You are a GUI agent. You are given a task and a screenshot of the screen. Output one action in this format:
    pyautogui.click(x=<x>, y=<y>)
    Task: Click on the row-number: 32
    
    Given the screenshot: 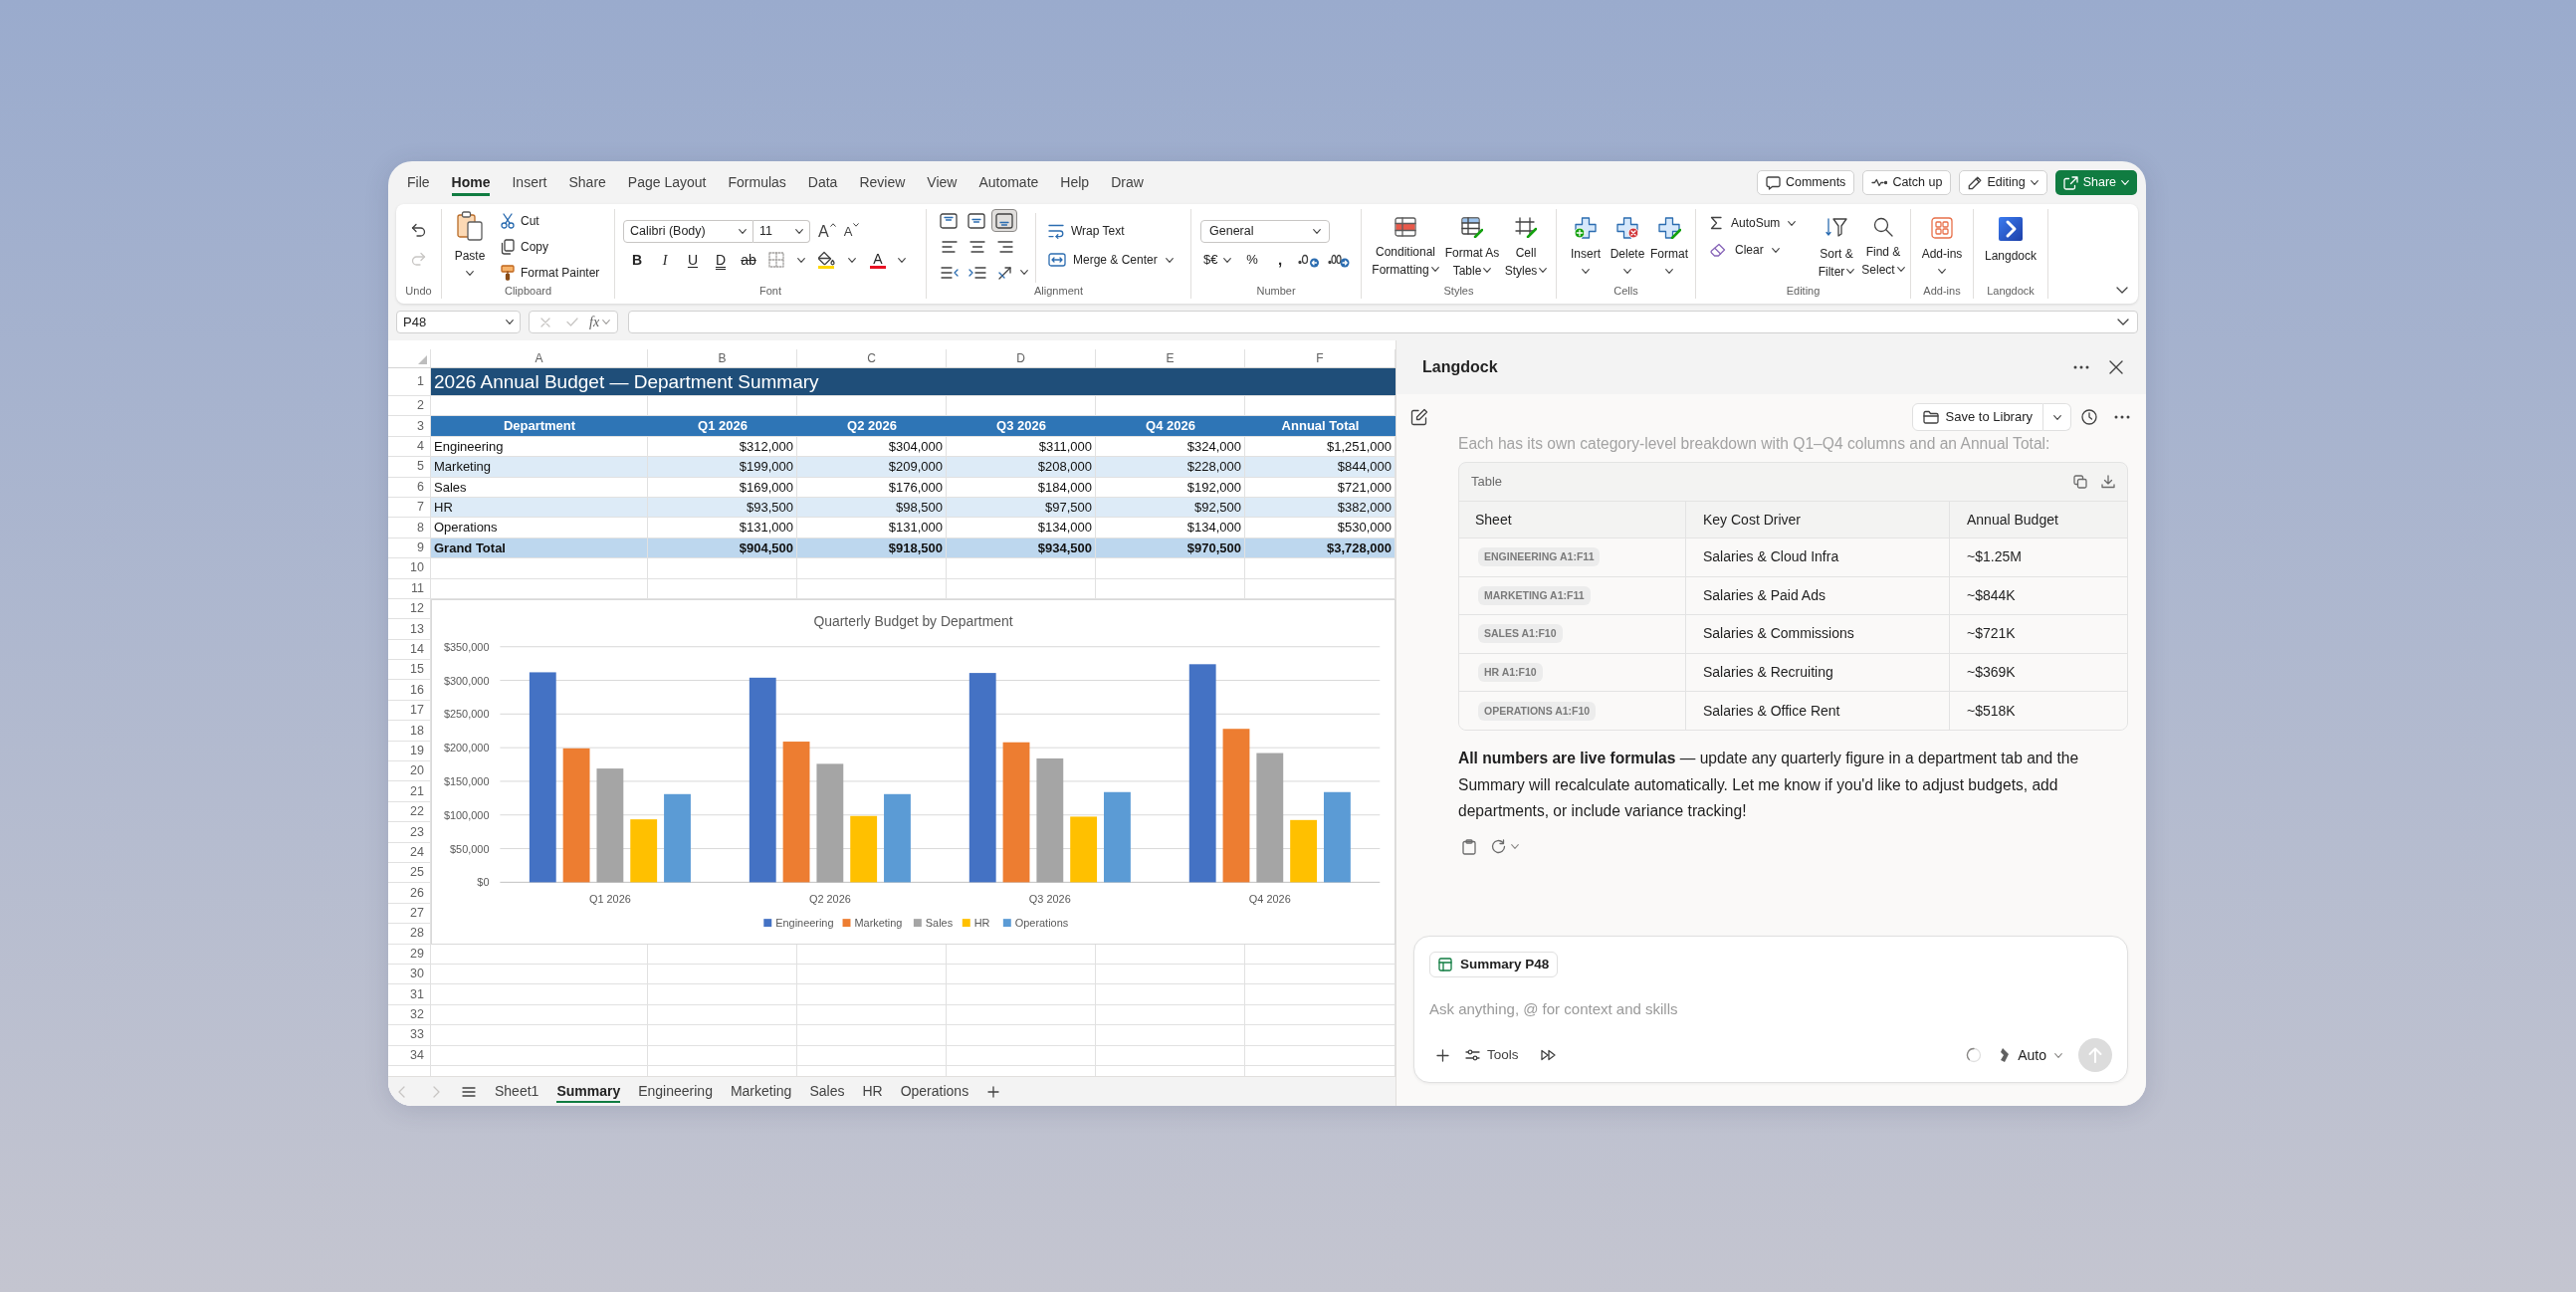 What is the action you would take?
    pyautogui.click(x=417, y=1015)
    